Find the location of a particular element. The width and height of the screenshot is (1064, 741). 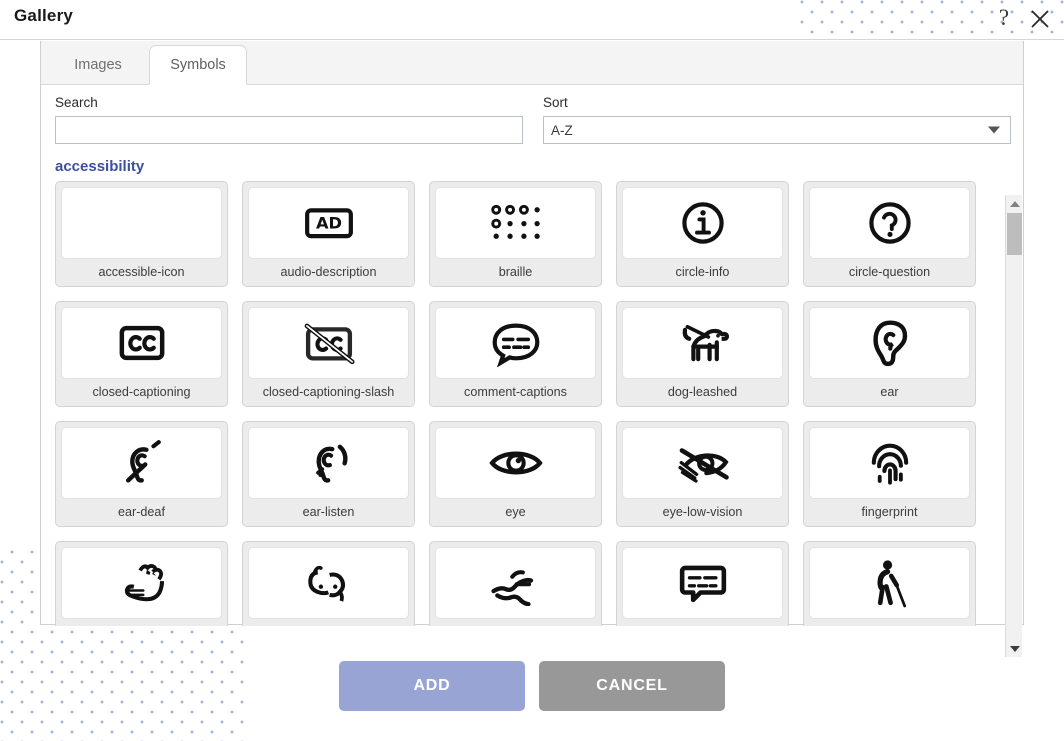

dialog-action-row: ADD CANCEL is located at coordinates (532, 686).